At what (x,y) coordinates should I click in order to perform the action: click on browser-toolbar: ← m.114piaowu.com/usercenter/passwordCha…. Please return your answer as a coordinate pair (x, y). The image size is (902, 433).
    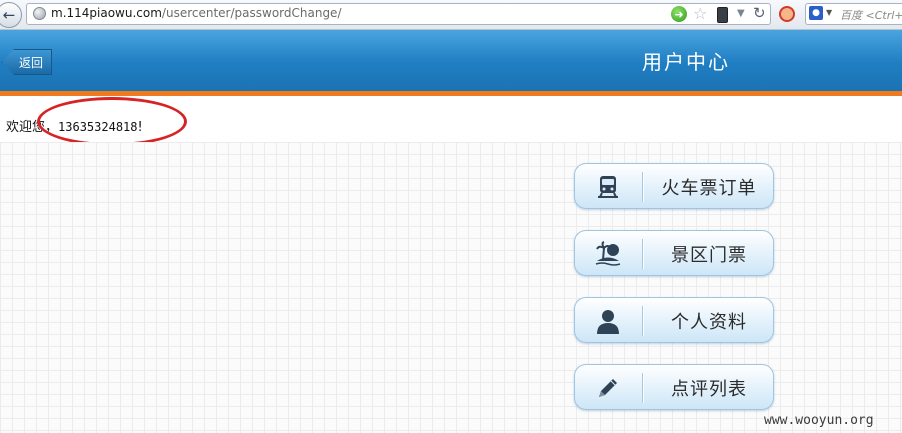
    Looking at the image, I should click on (451, 15).